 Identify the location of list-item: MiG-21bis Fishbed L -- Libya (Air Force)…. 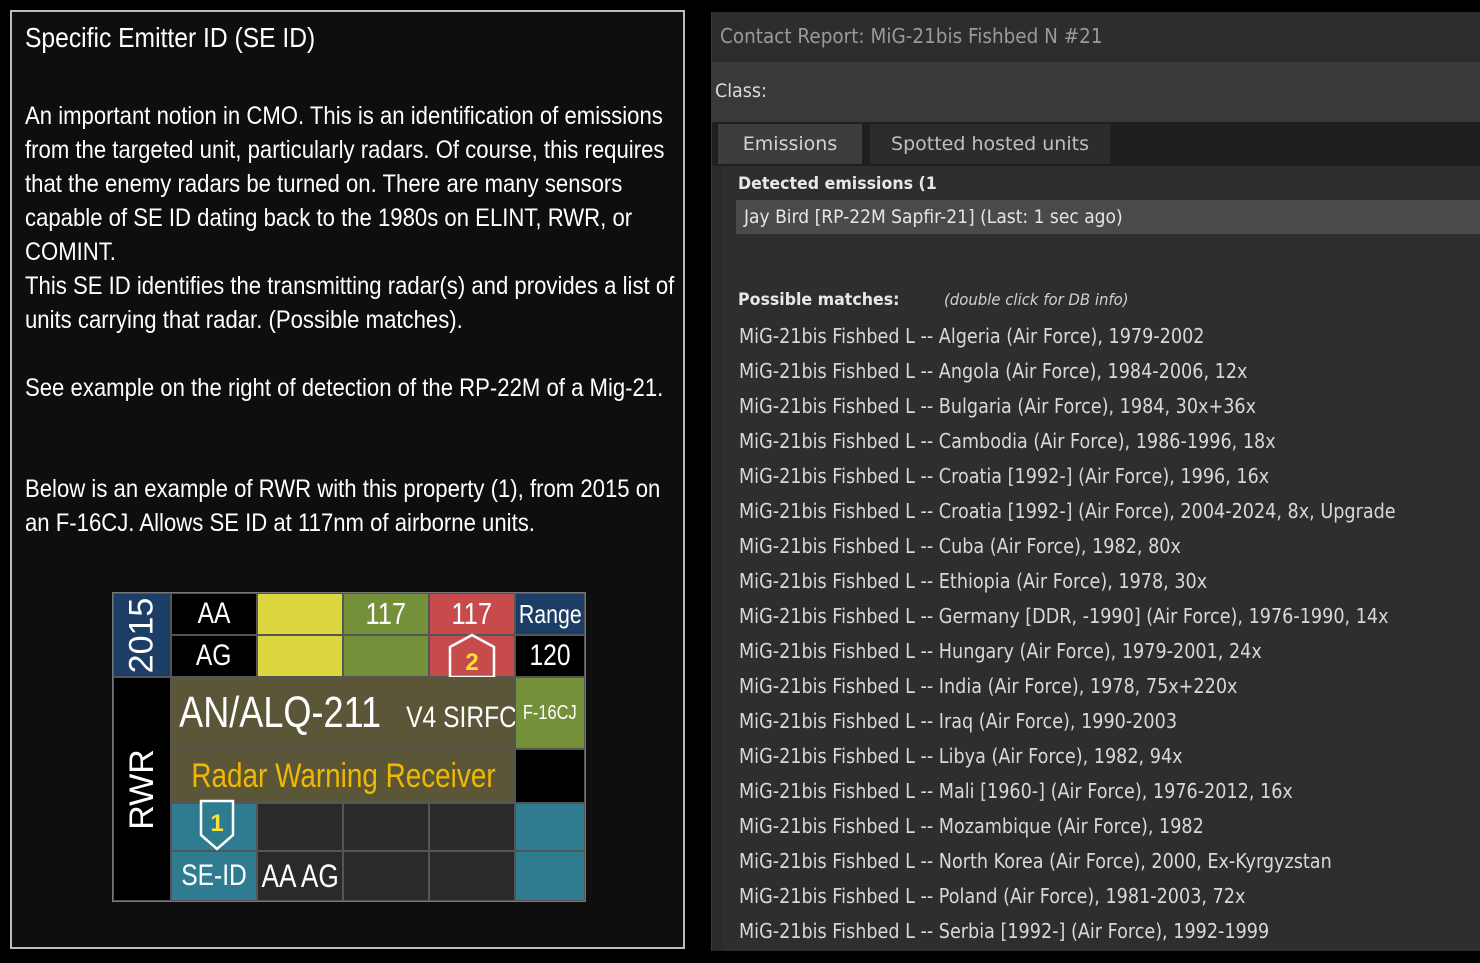
(1067, 756).